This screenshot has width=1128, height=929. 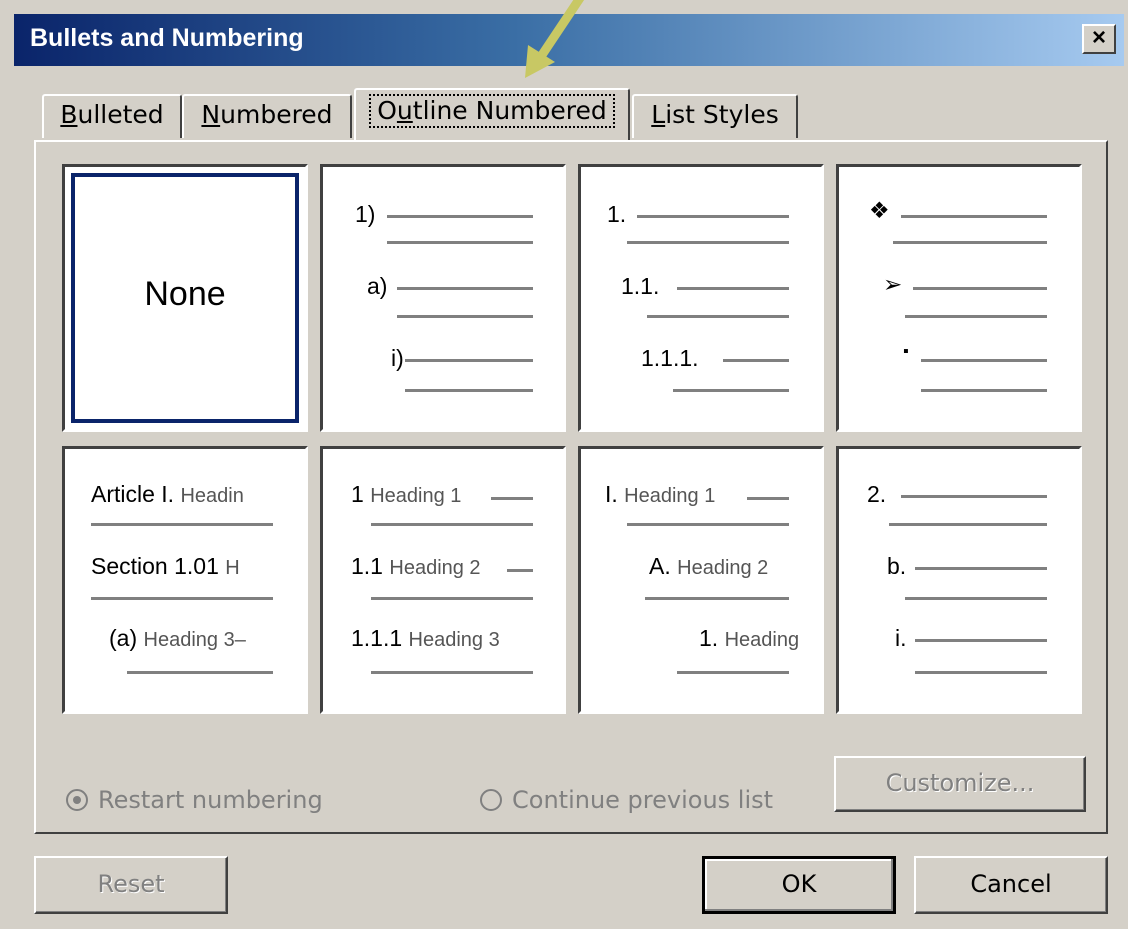 I want to click on close-button: ×, so click(x=1099, y=39).